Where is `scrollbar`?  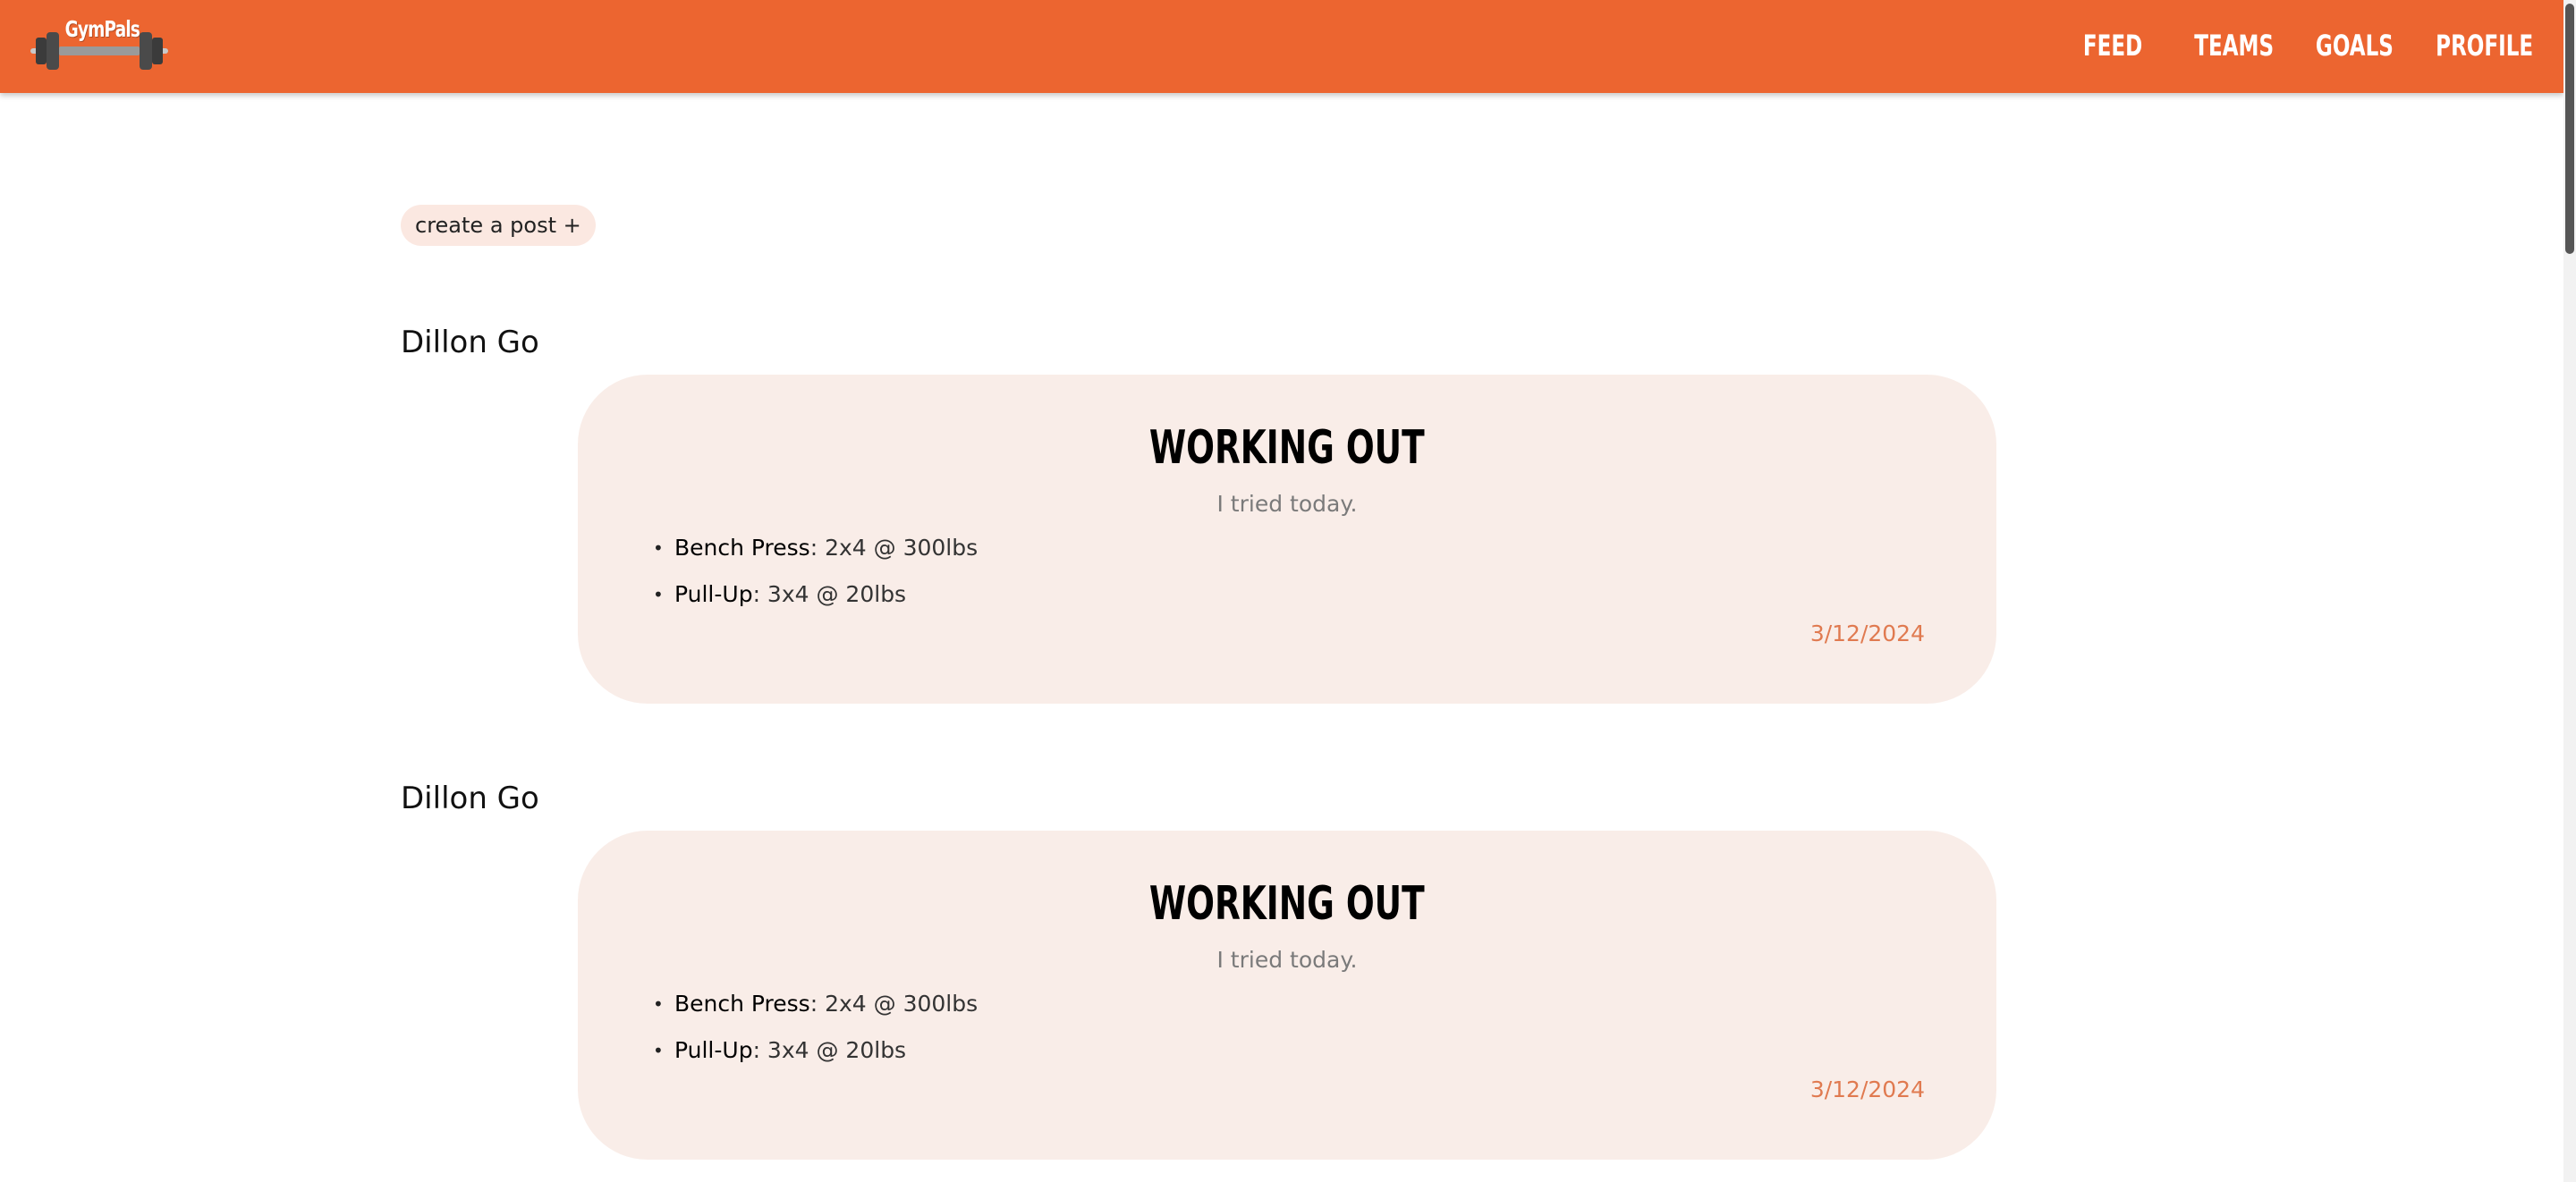
scrollbar is located at coordinates (2569, 591).